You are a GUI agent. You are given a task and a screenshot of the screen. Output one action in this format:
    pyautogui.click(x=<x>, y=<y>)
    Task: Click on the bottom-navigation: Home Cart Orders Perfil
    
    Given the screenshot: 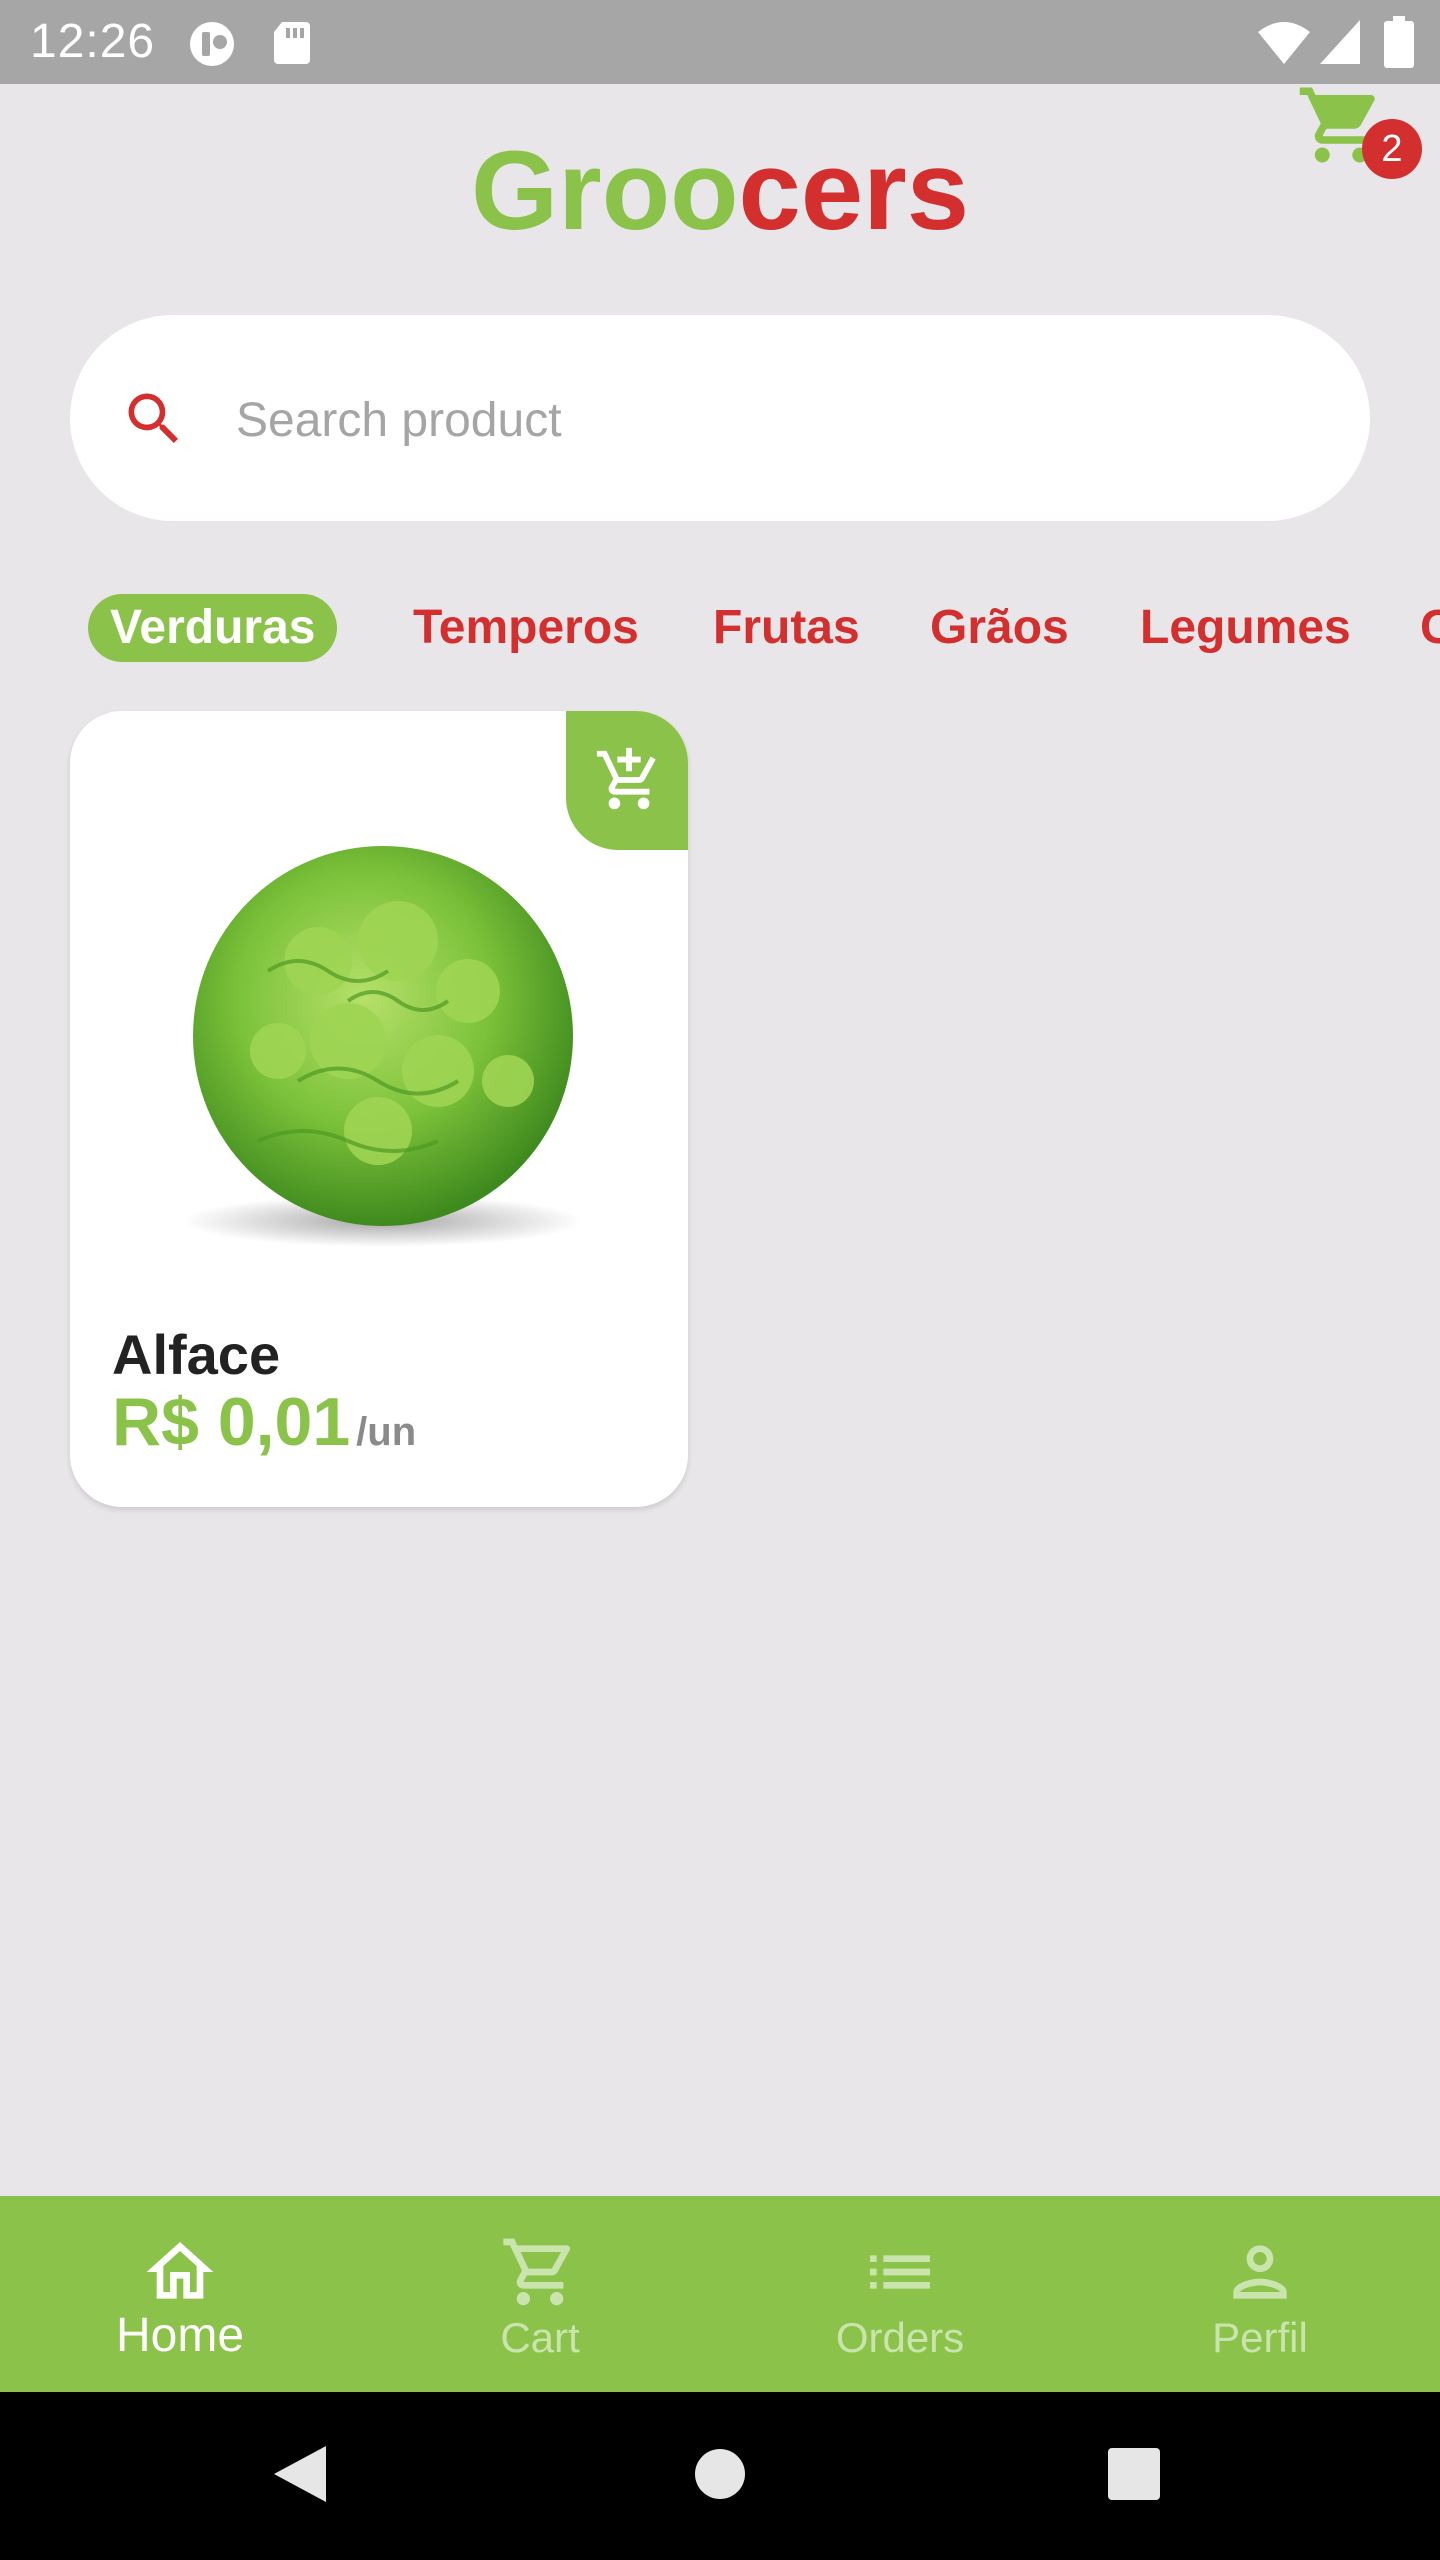 What is the action you would take?
    pyautogui.click(x=720, y=2294)
    